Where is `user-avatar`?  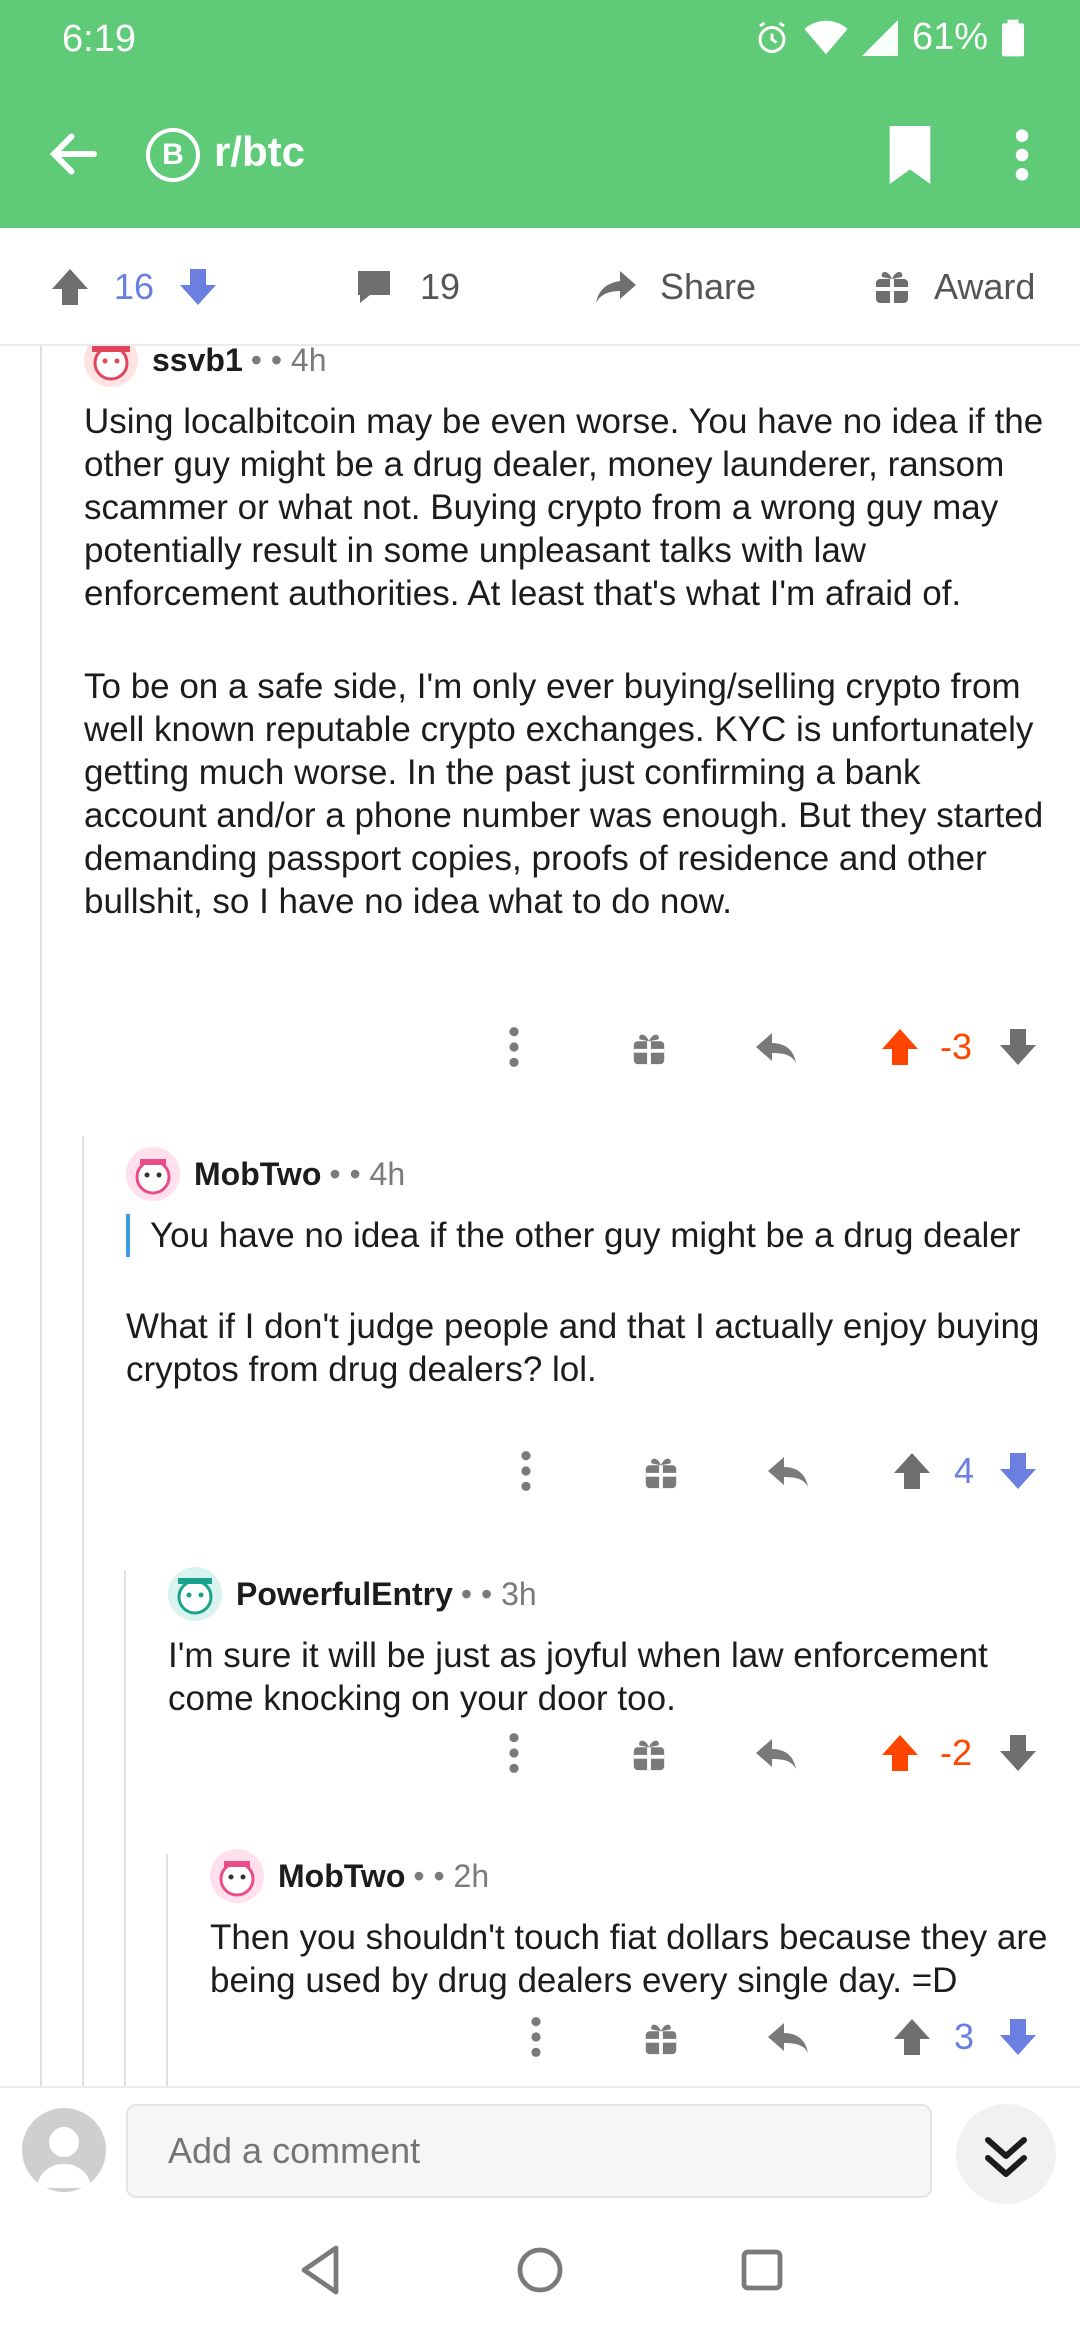
user-avatar is located at coordinates (64, 2150).